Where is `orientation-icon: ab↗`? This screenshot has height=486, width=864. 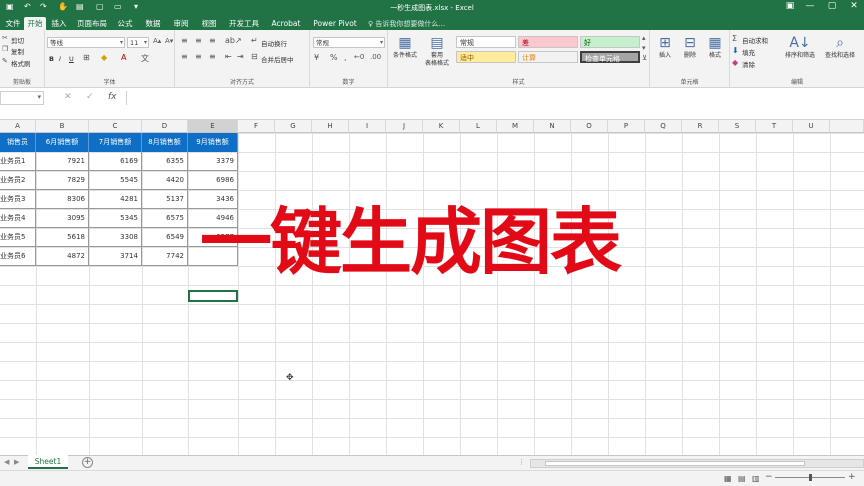
orientation-icon: ab↗ is located at coordinates (233, 40).